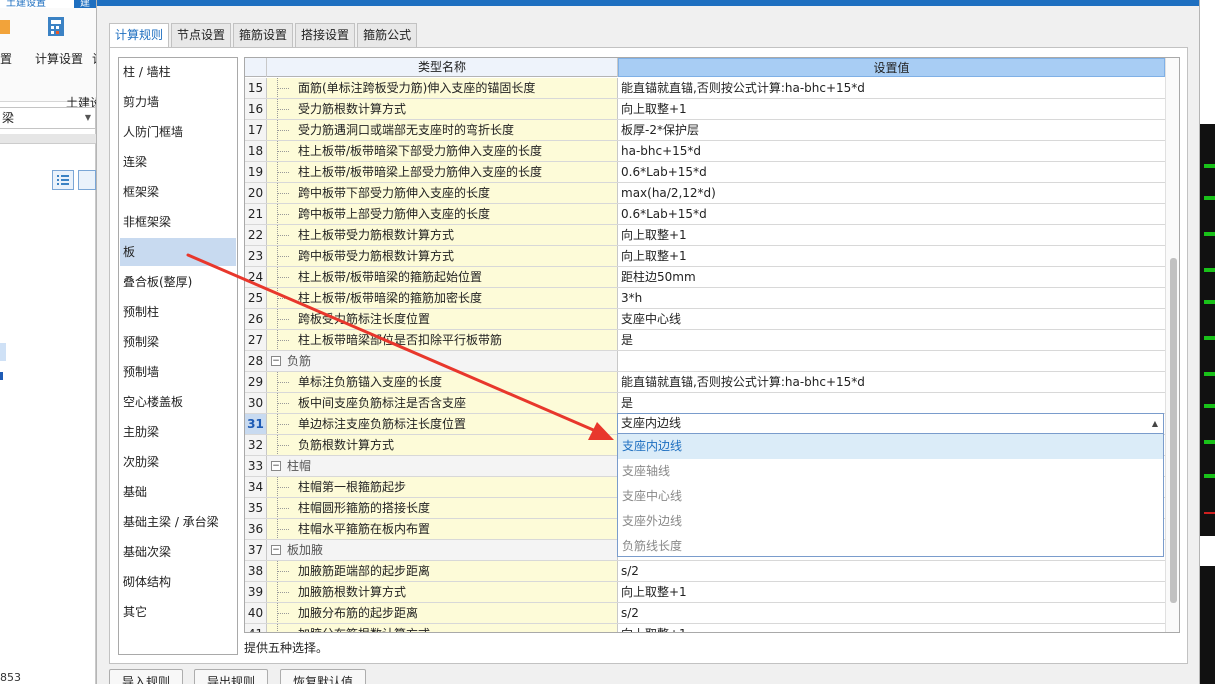 This screenshot has width=1215, height=684. Describe the element at coordinates (178, 462) in the screenshot. I see `category-secondary-rib-beam: 次肋梁` at that location.